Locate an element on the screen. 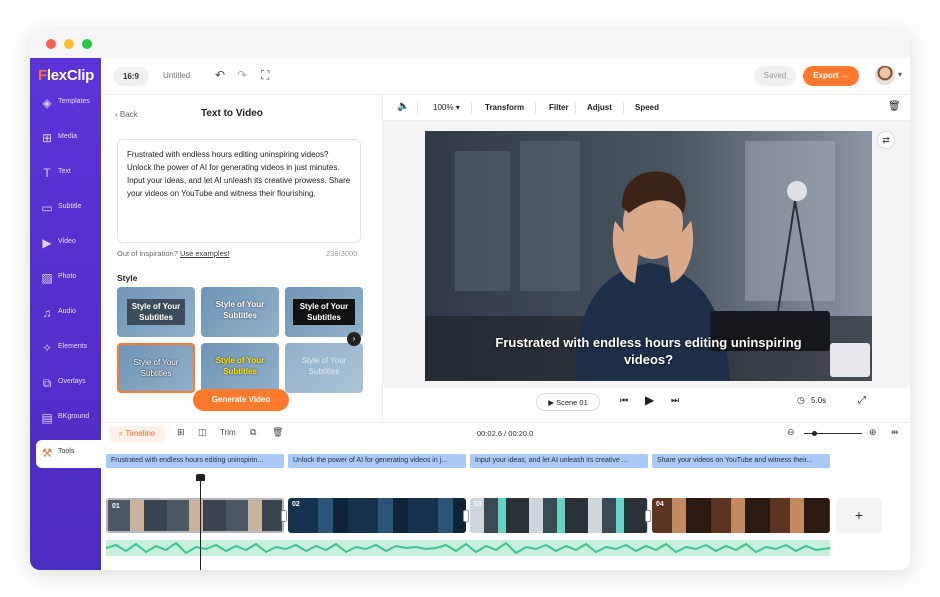 This screenshot has height=597, width=940. timeline-tab: ⌕ Timeline is located at coordinates (137, 434).